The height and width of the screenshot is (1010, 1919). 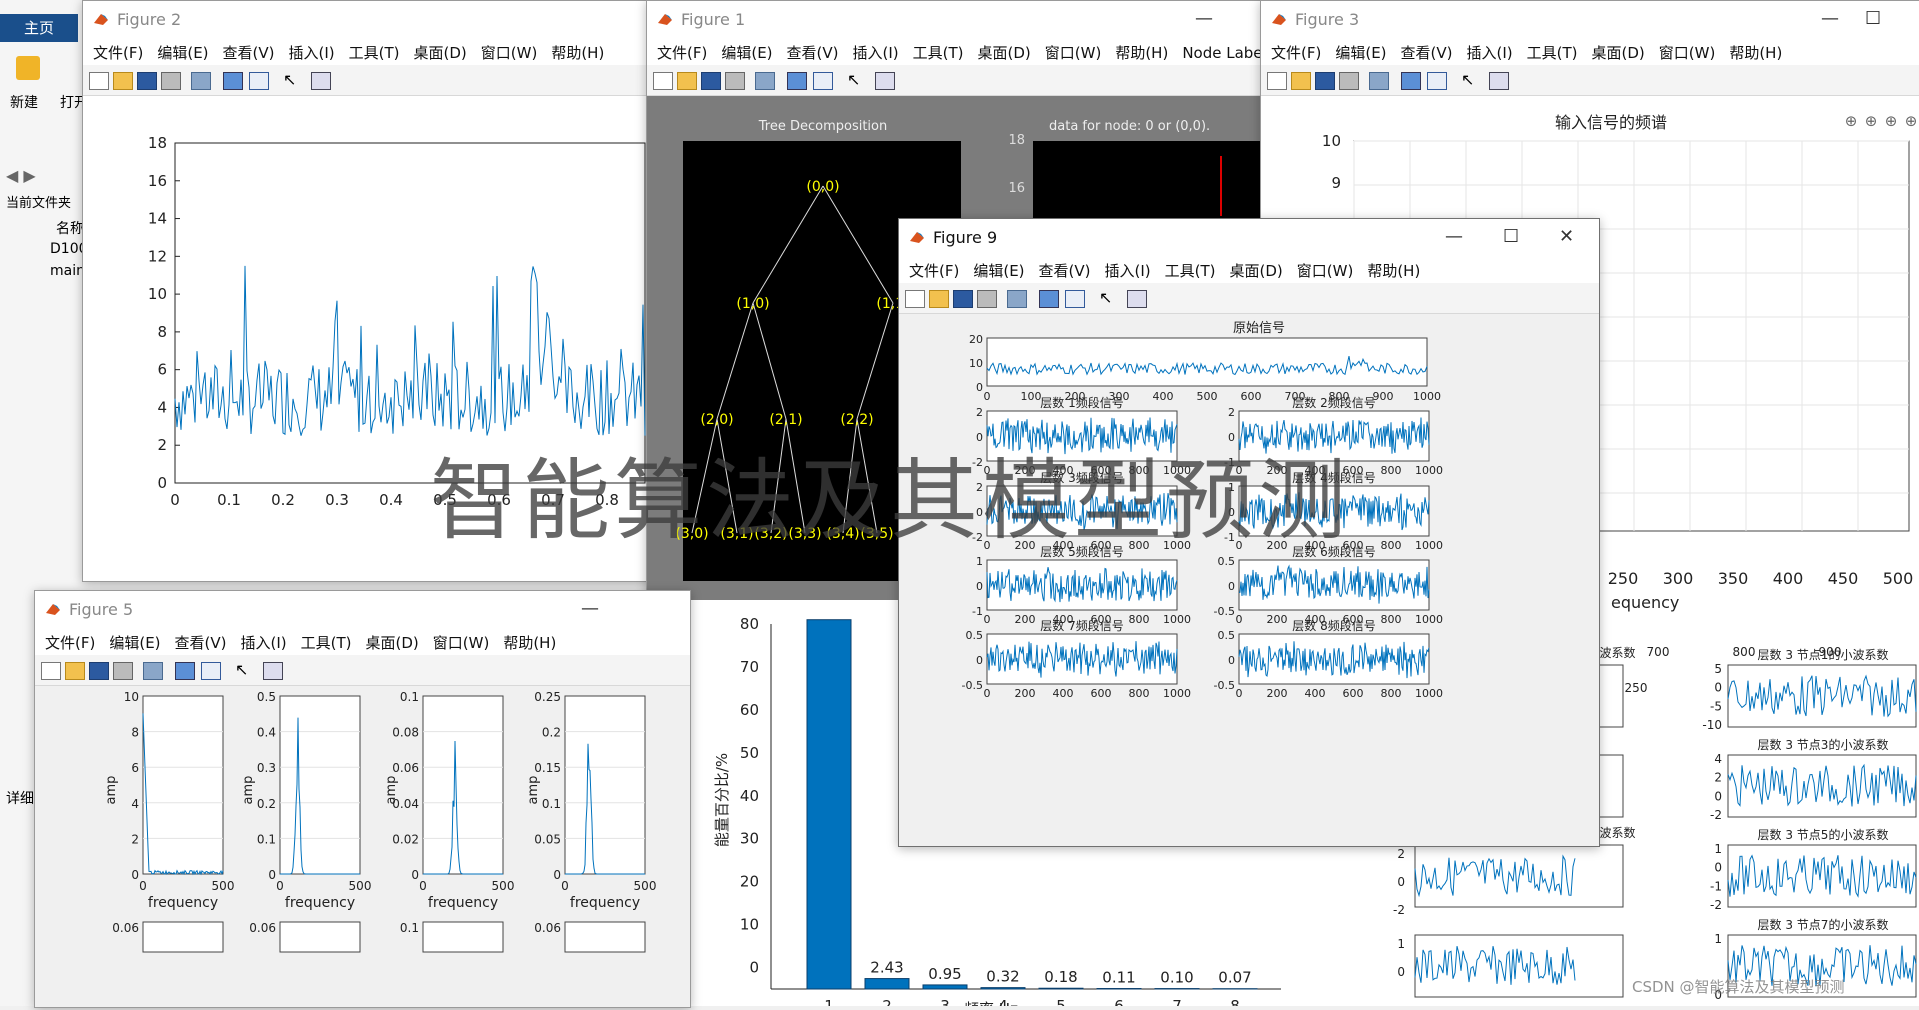 I want to click on file-main: main, so click(x=67, y=271).